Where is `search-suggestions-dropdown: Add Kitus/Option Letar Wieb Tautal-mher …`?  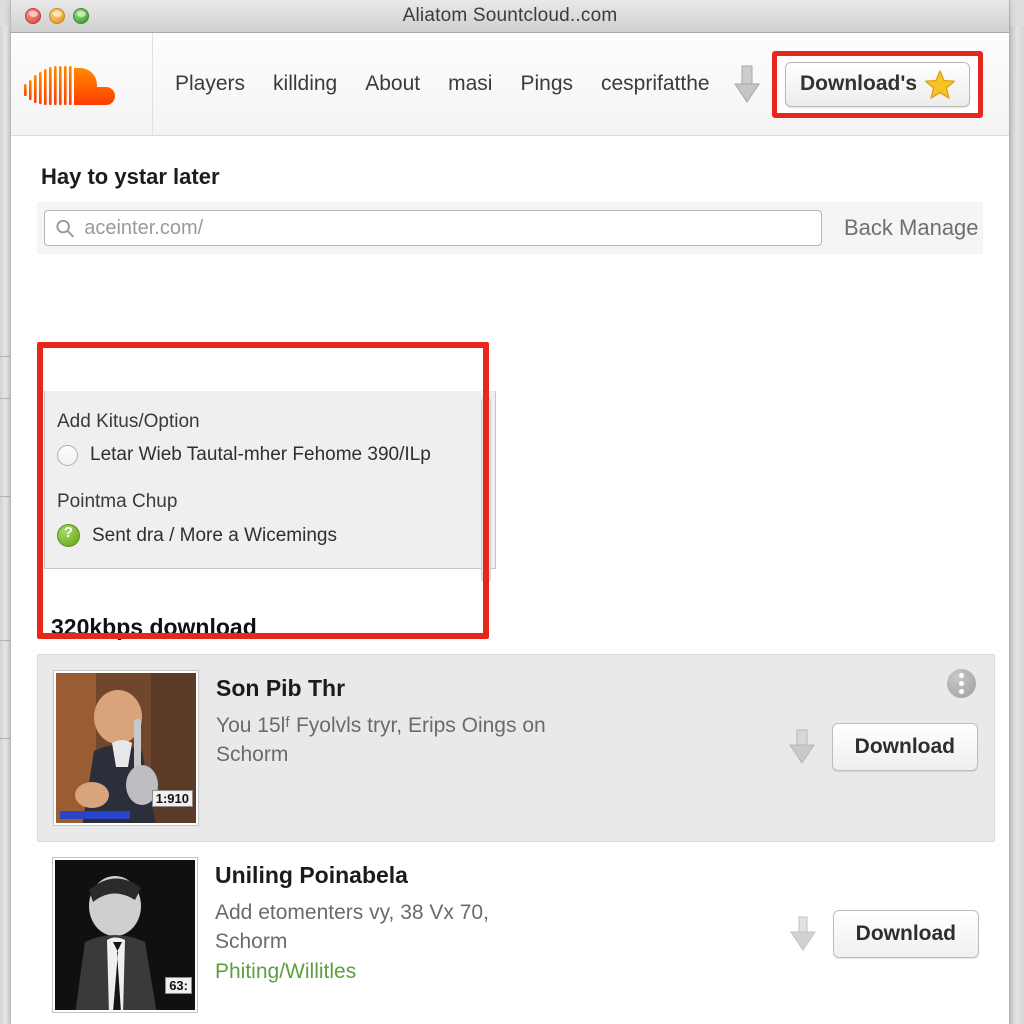
search-suggestions-dropdown: Add Kitus/Option Letar Wieb Tautal-mher … is located at coordinates (270, 487).